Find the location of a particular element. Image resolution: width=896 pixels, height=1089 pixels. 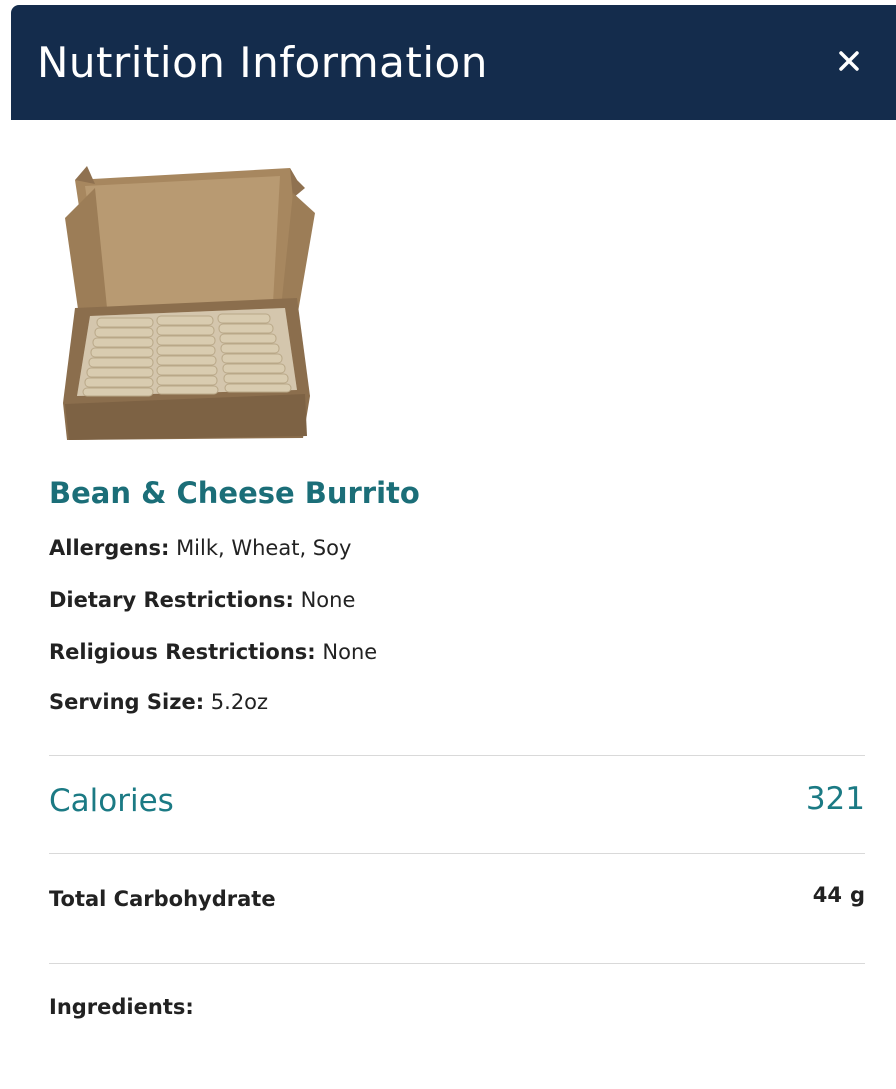

ingredients-label: Ingredients: is located at coordinates (121, 1007).